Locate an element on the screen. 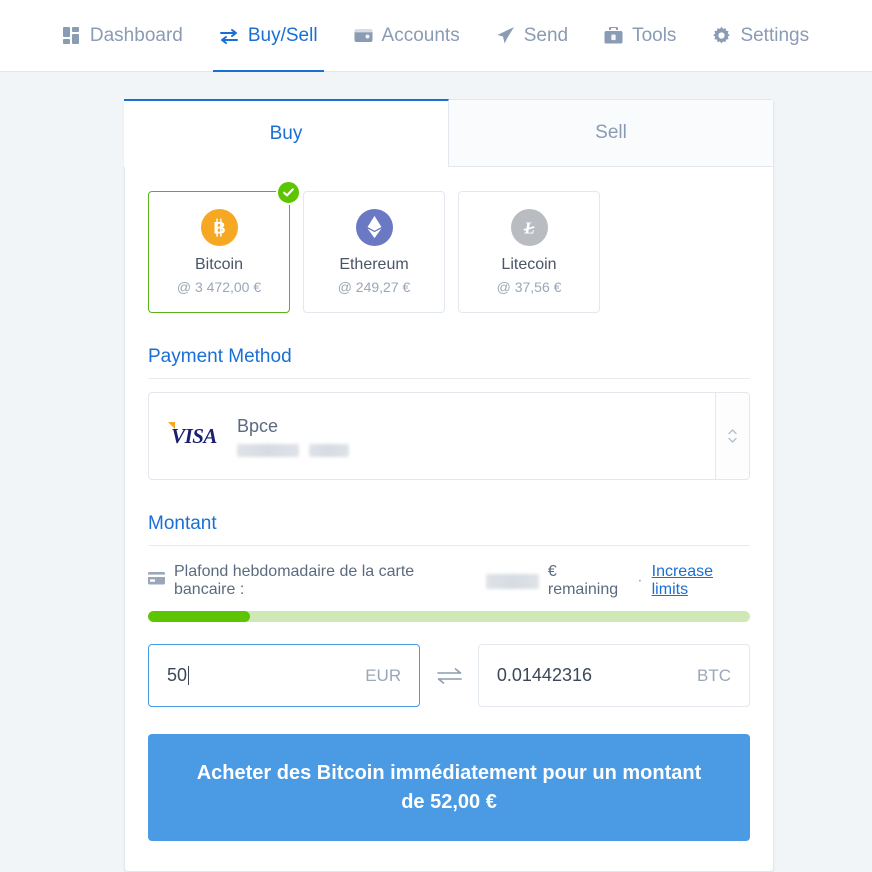 The height and width of the screenshot is (872, 872). coin-card-litecoin: L Litecoin @ 37,56 € is located at coordinates (529, 252).